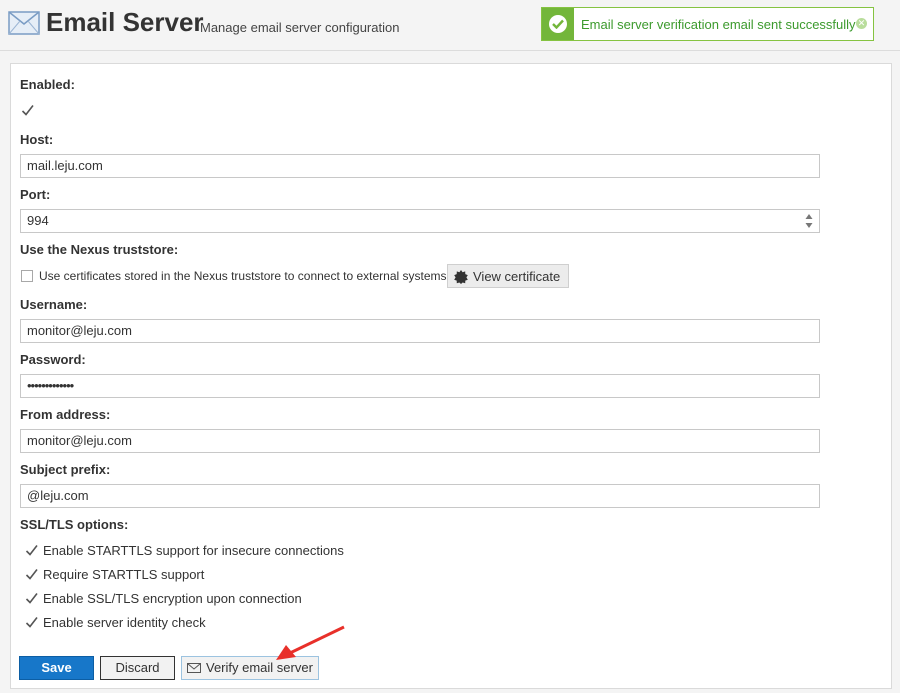  Describe the element at coordinates (809, 221) in the screenshot. I see `spinner-arrows-icon` at that location.